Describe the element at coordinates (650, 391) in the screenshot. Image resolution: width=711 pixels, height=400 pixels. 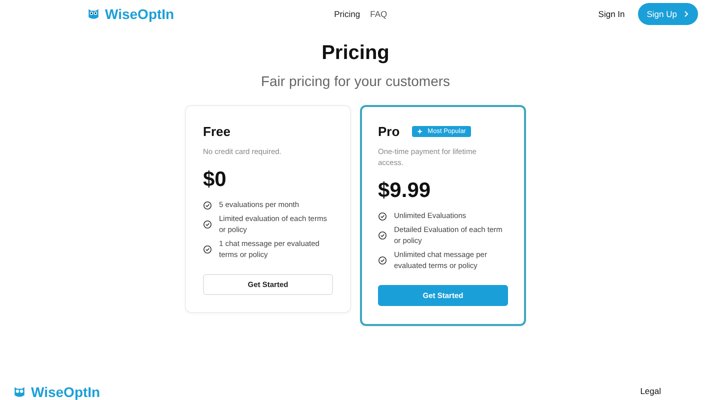
I see `footer-link: Legal` at that location.